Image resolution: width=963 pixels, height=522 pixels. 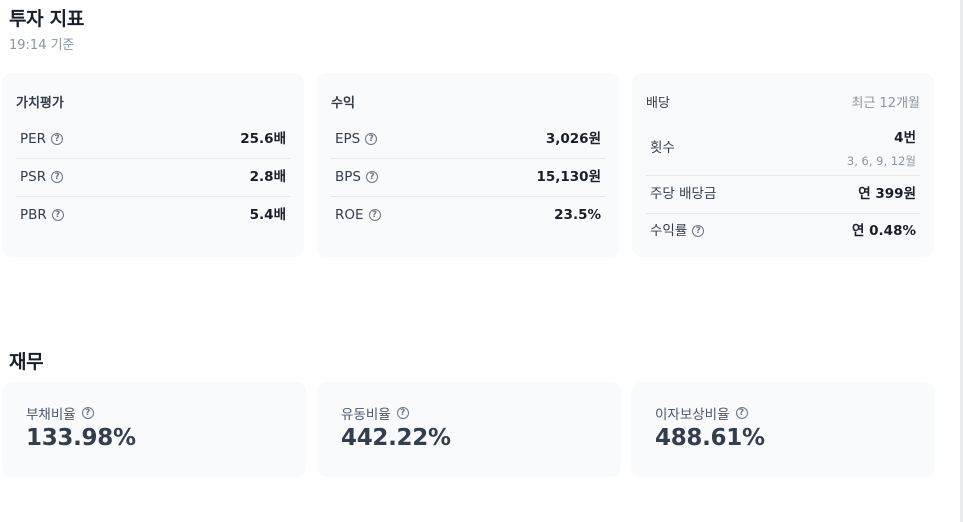 What do you see at coordinates (396, 438) in the screenshot?
I see `finance-value: 442.22%` at bounding box center [396, 438].